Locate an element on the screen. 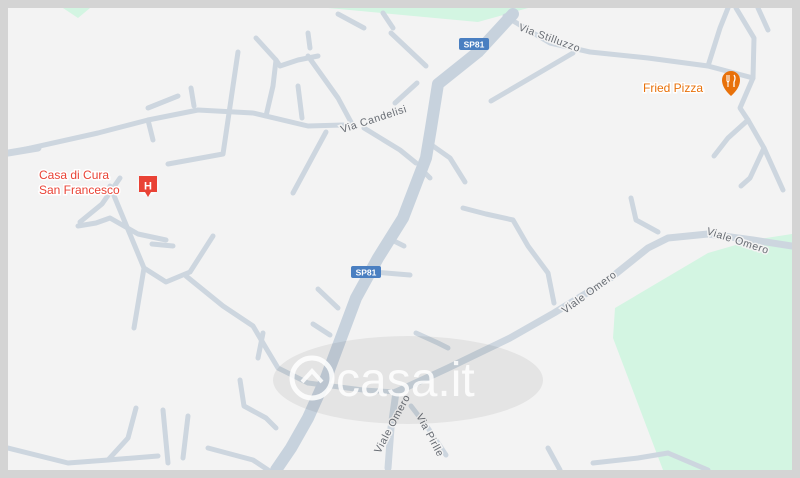 The image size is (800, 478). poi-casa-di-cura: Casa di Cura San Francesco H is located at coordinates (98, 183).